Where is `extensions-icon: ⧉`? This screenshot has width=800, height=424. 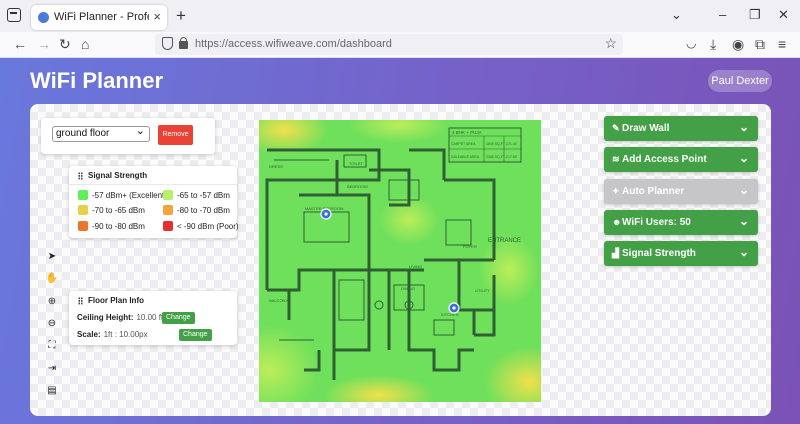
extensions-icon: ⧉ is located at coordinates (760, 44).